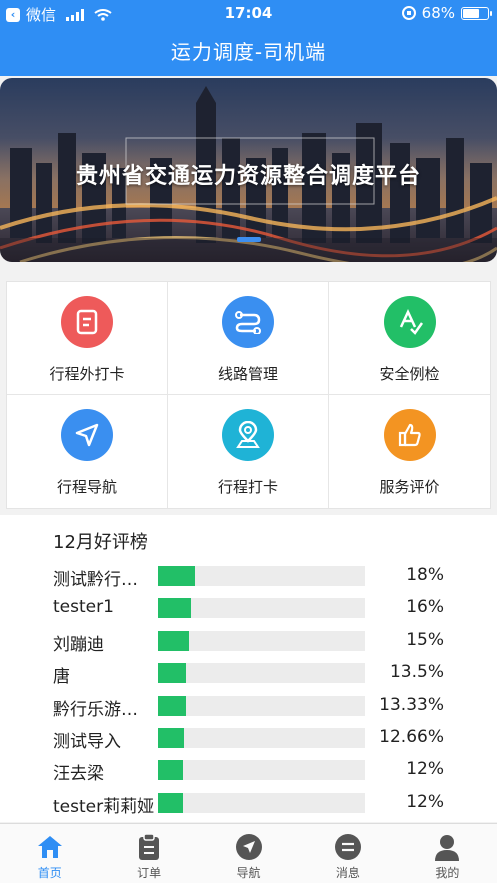 This screenshot has width=497, height=883. I want to click on ranking-percent: 13.33%, so click(411, 704).